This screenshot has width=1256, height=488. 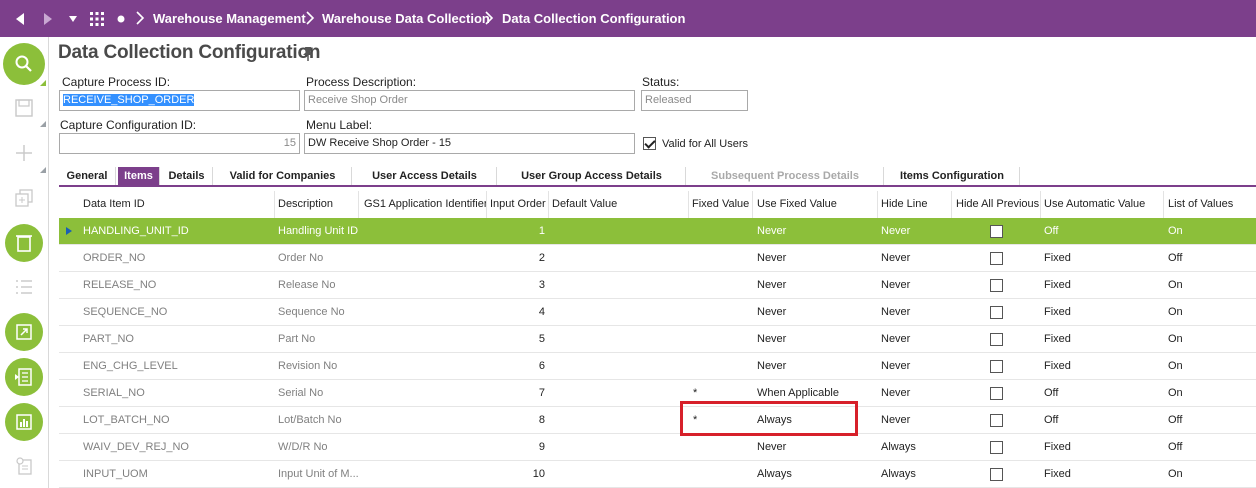 What do you see at coordinates (425, 176) in the screenshot?
I see `tab-user-access-details: User Access Details` at bounding box center [425, 176].